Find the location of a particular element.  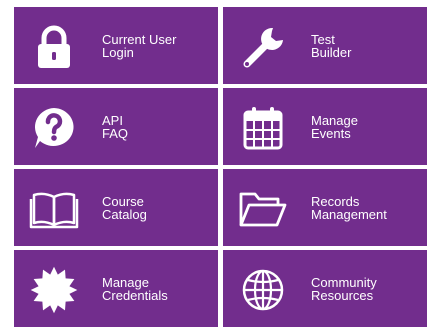

tile-current-user-login: Current User Login is located at coordinates (116, 45).